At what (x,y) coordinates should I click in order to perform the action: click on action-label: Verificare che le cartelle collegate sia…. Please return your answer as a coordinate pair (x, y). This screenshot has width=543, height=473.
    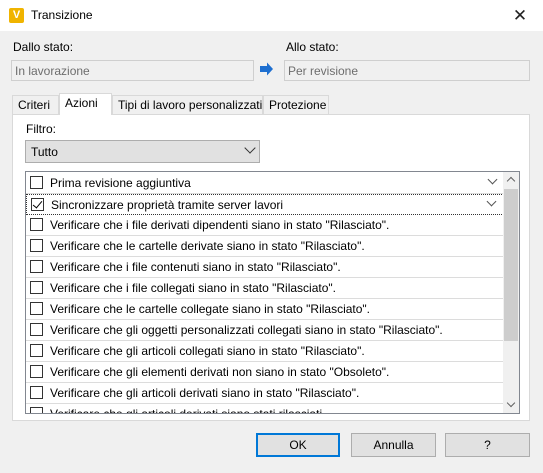
    Looking at the image, I should click on (210, 309).